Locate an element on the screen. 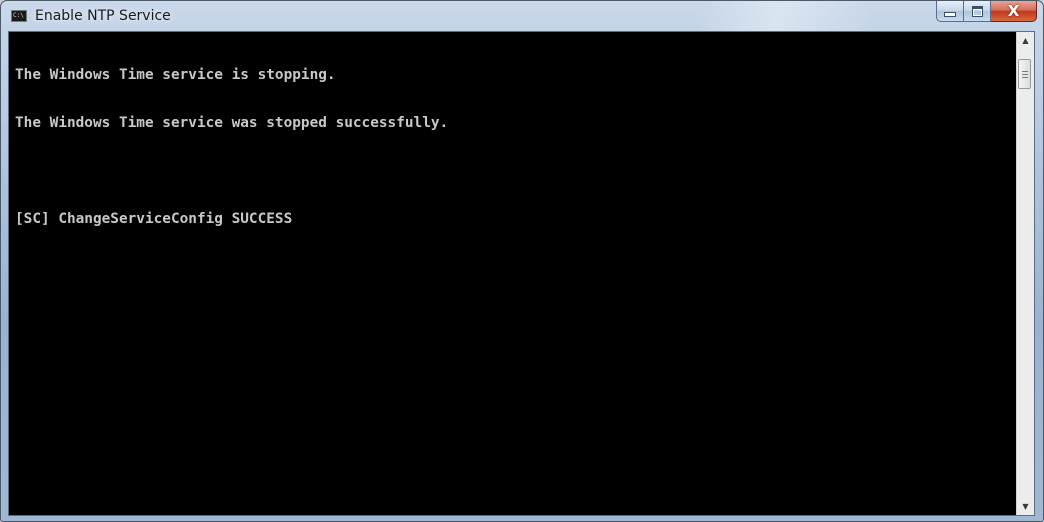  scrollbar-thumb is located at coordinates (1024, 74).